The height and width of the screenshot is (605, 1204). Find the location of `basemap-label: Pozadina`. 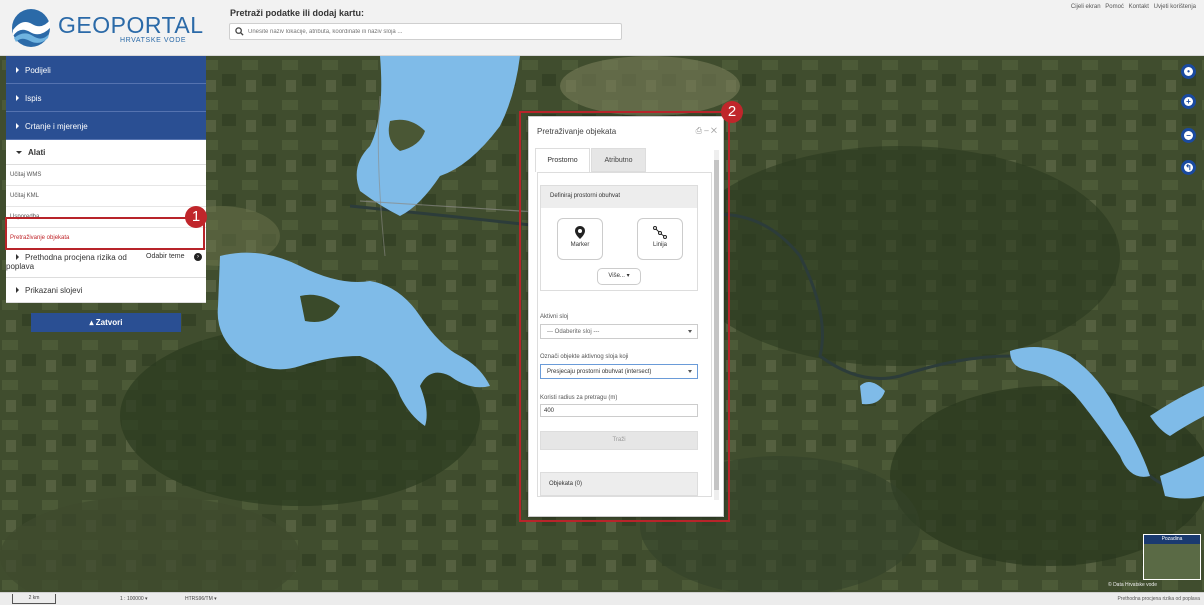

basemap-label: Pozadina is located at coordinates (1172, 539).